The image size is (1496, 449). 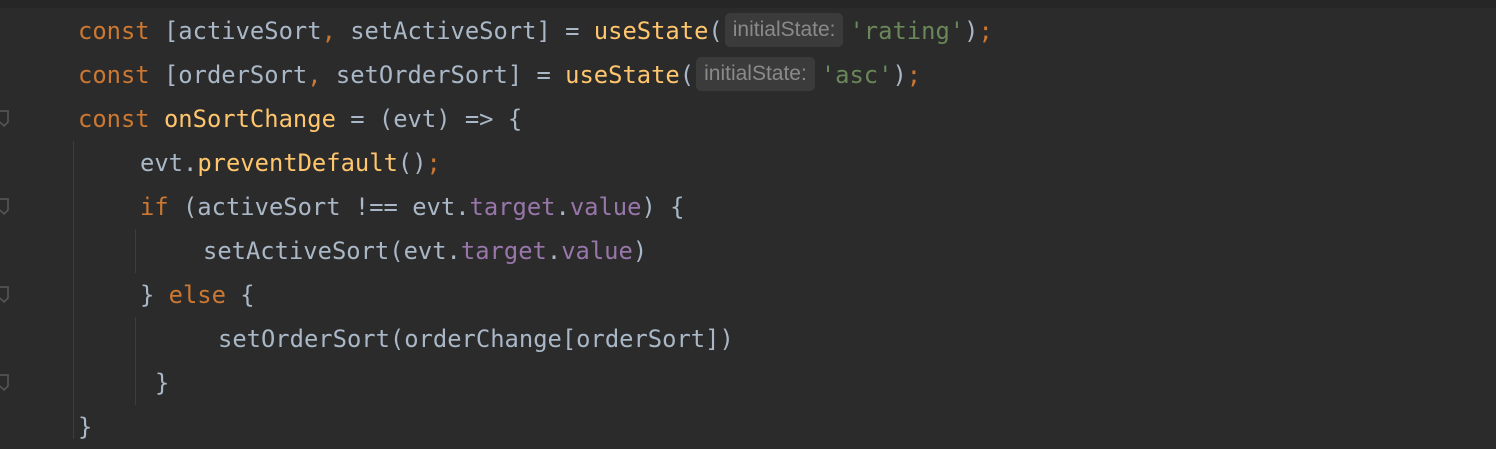 I want to click on code-token: {, so click(x=247, y=295).